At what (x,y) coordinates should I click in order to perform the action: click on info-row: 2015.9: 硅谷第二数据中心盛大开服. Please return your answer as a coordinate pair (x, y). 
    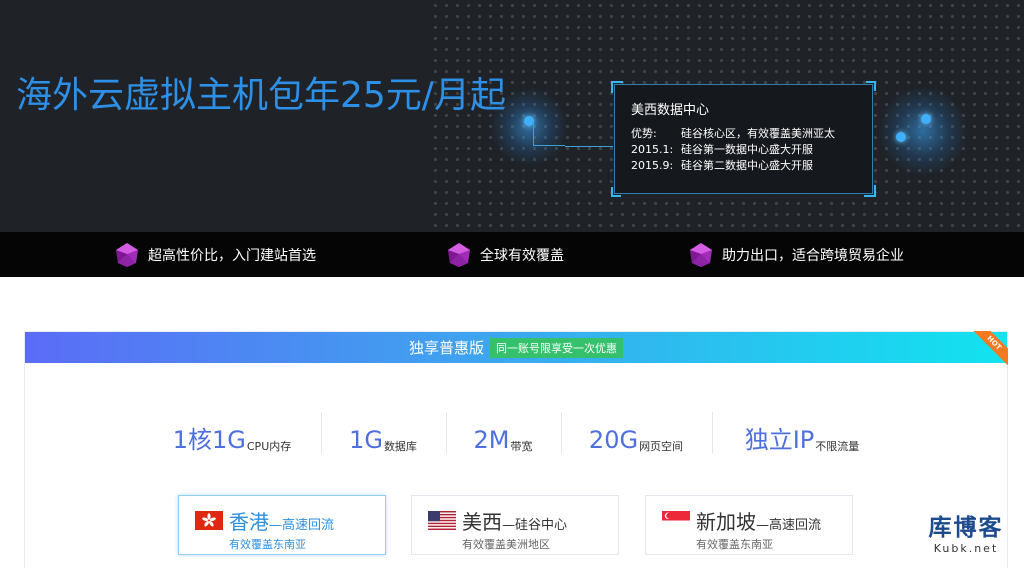
    Looking at the image, I should click on (722, 165).